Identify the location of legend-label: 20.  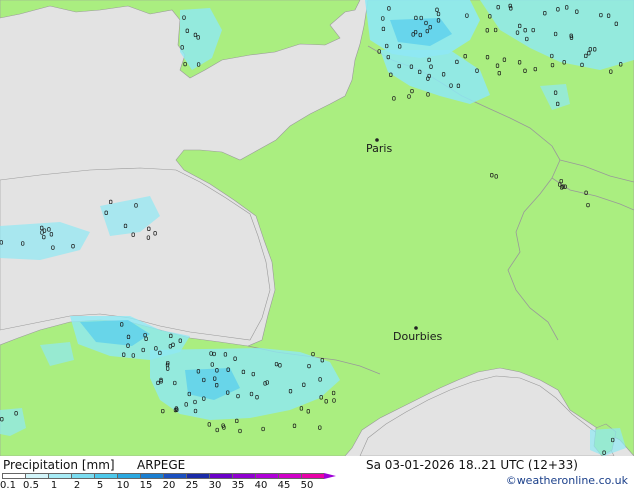
(169, 485).